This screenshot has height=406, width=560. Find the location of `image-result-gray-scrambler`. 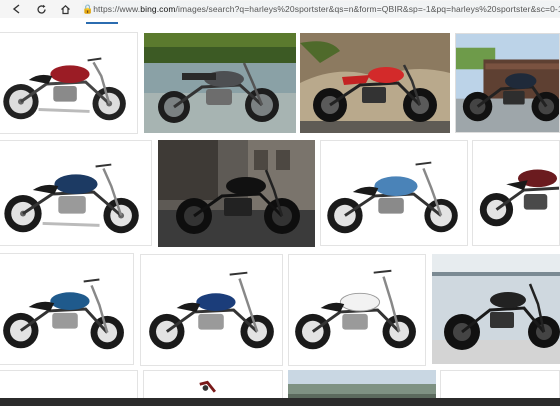

image-result-gray-scrambler is located at coordinates (220, 83).